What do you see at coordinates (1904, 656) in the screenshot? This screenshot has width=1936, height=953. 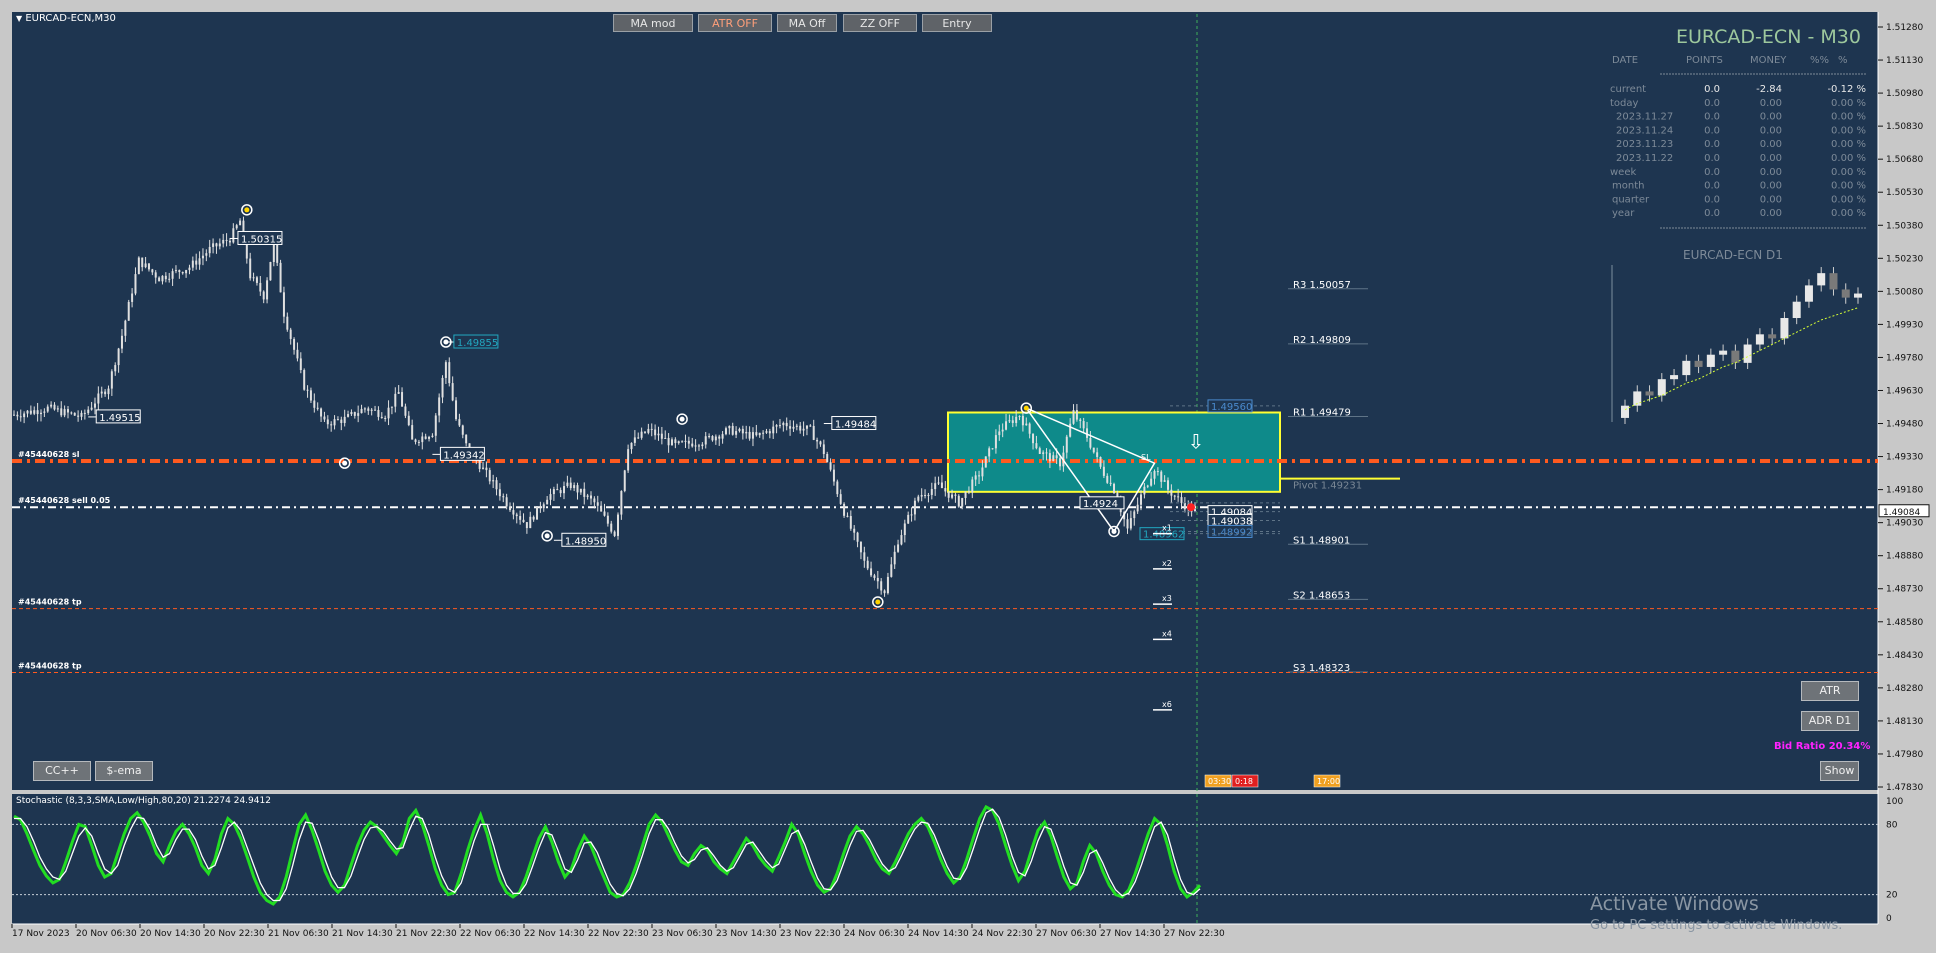 I see `price-tick-label: 1.48430` at bounding box center [1904, 656].